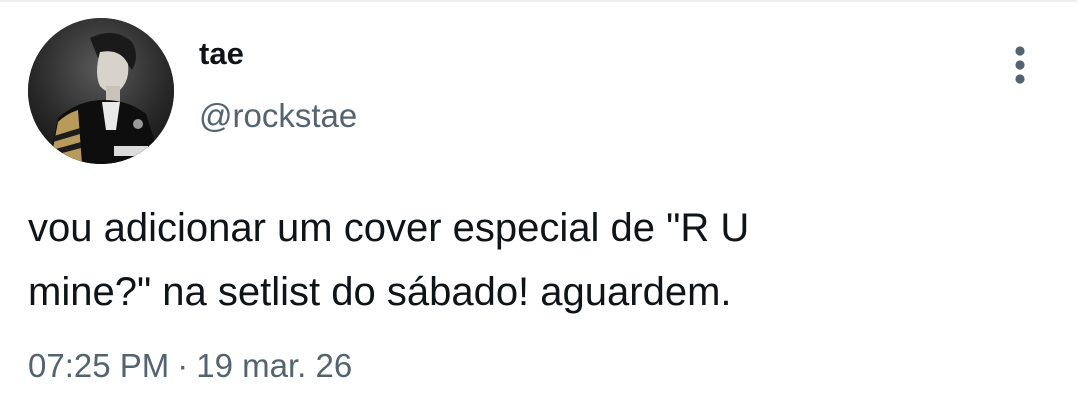 Image resolution: width=1077 pixels, height=419 pixels. I want to click on user-handle: @rockstae, so click(278, 116).